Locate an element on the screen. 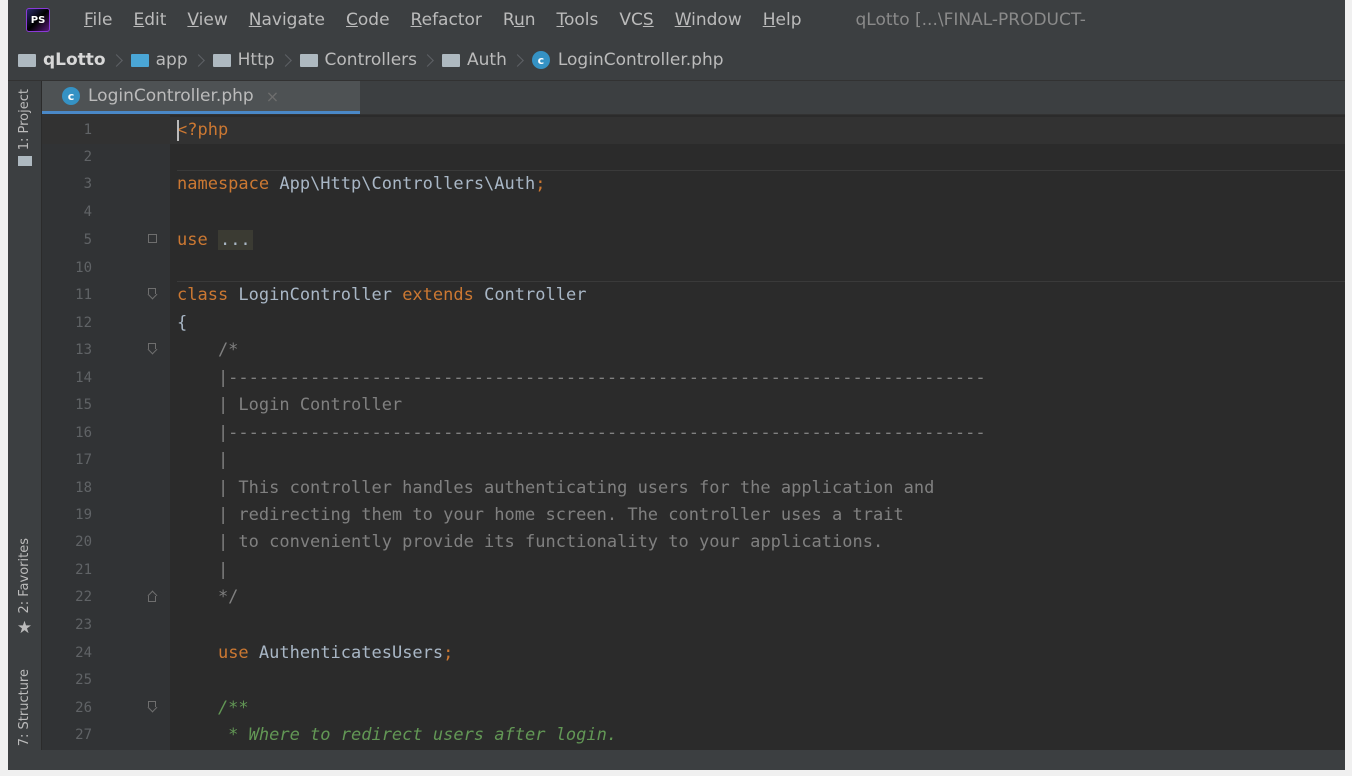 The image size is (1352, 776). structure-tool-label: 7: Structure is located at coordinates (24, 708).